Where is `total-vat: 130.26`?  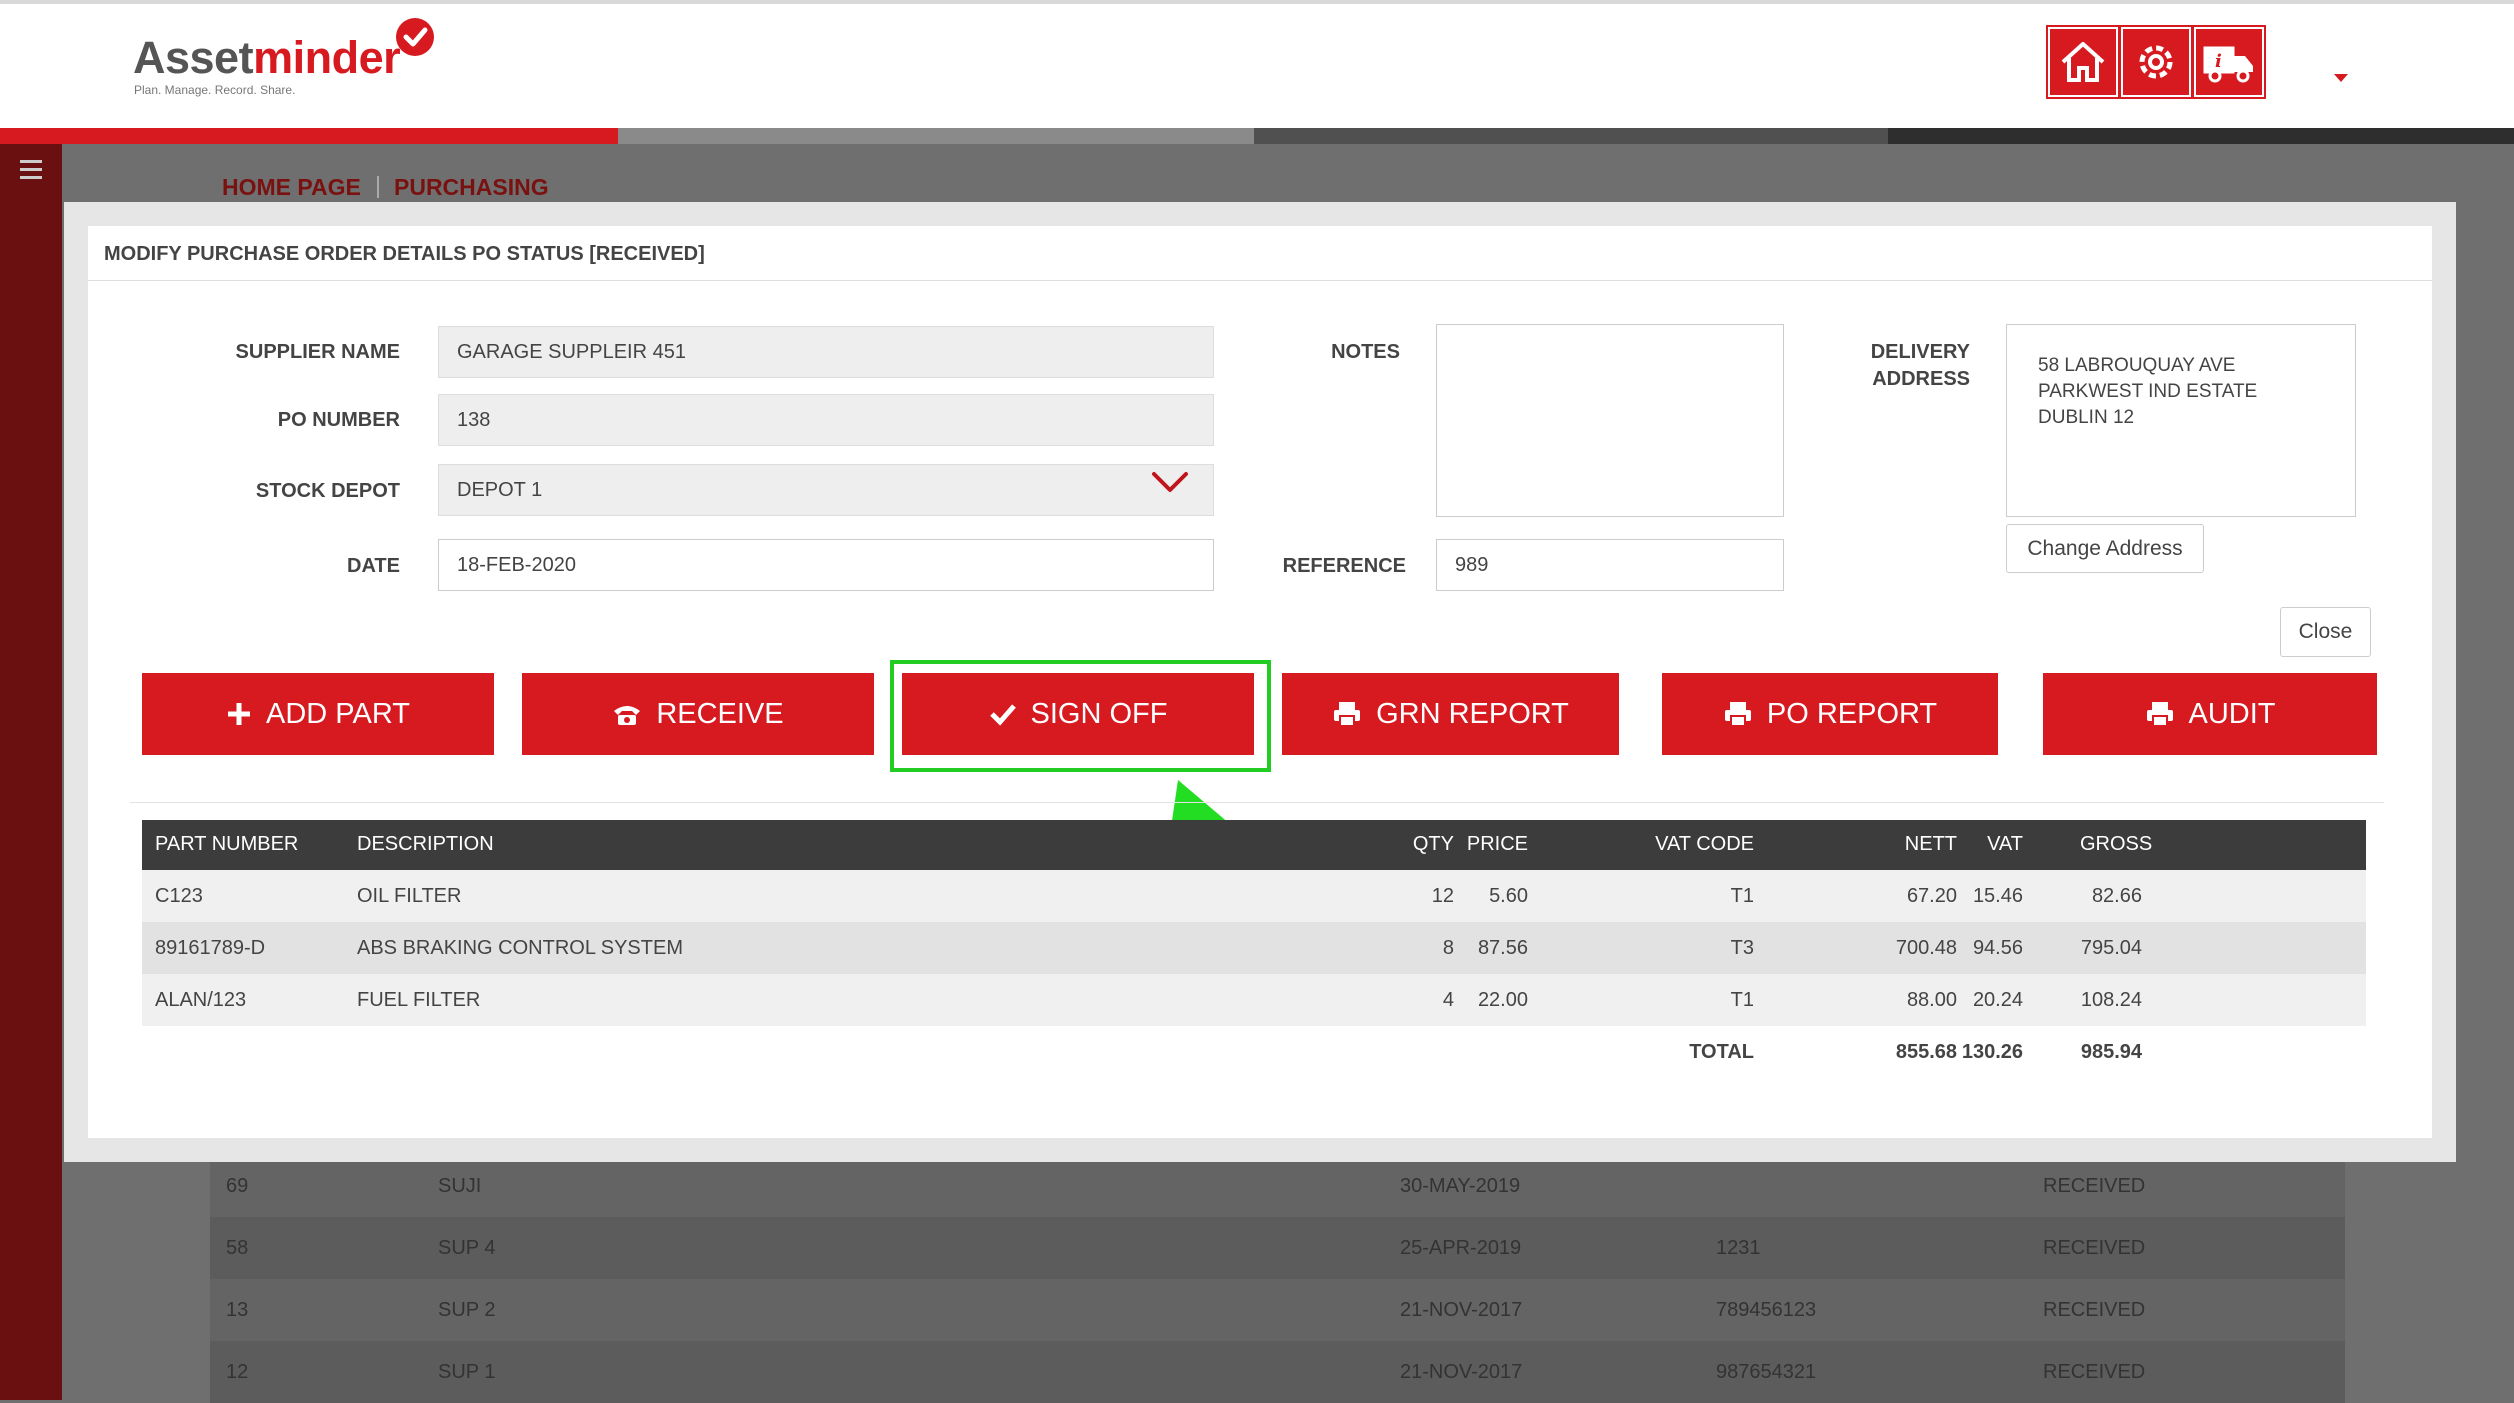 total-vat: 130.26 is located at coordinates (1992, 1052).